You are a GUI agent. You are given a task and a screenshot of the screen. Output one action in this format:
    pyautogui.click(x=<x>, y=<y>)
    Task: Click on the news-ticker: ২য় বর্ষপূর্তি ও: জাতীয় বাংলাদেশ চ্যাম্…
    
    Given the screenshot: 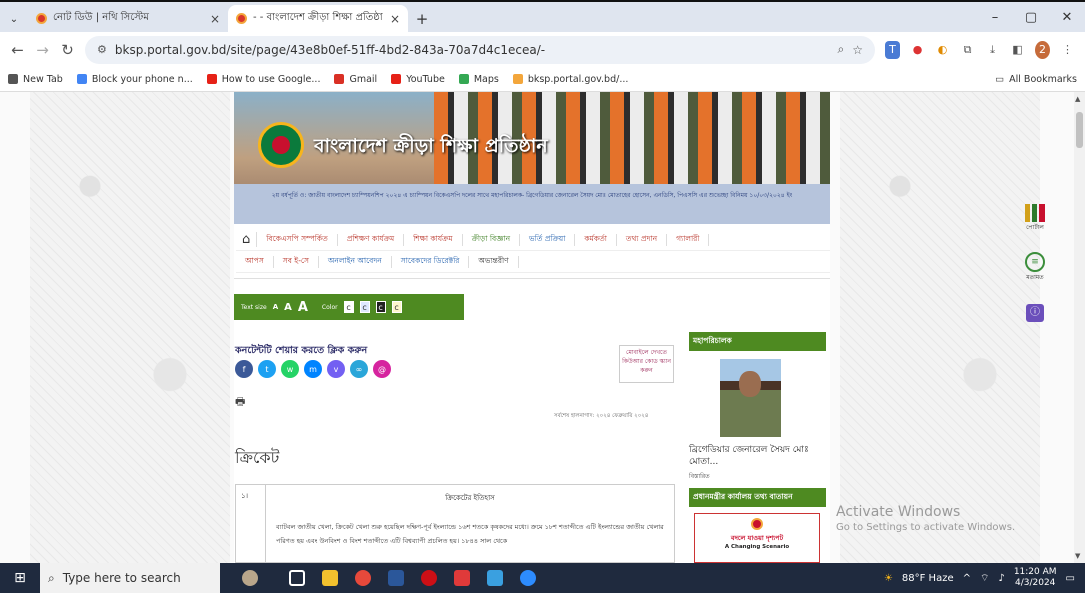 What is the action you would take?
    pyautogui.click(x=532, y=204)
    